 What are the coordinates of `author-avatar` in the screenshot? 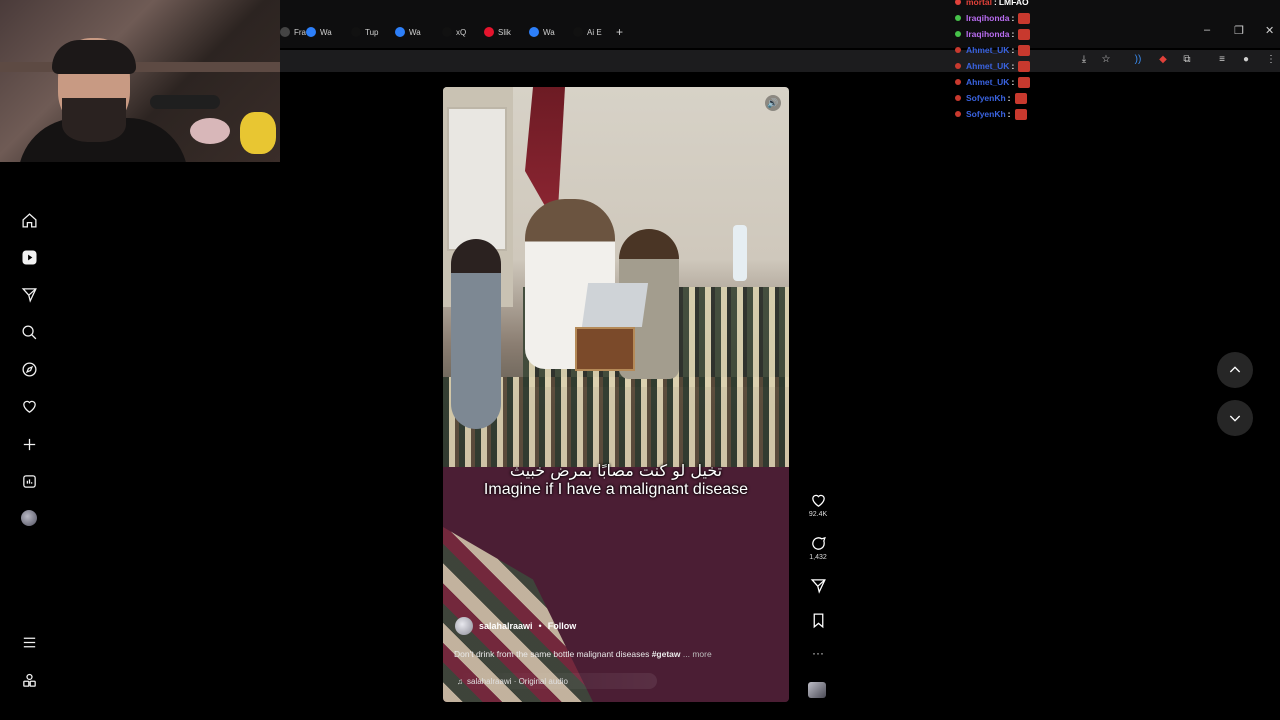 It's located at (464, 626).